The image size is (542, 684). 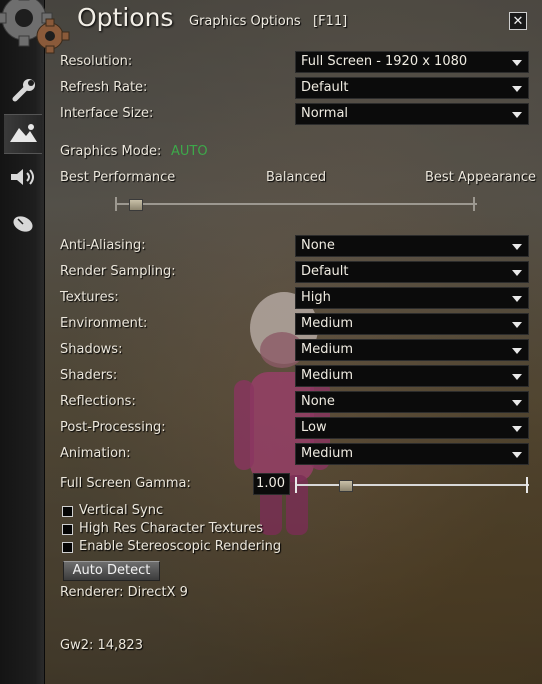 I want to click on interface-size-dropdown: Normal, so click(x=412, y=114).